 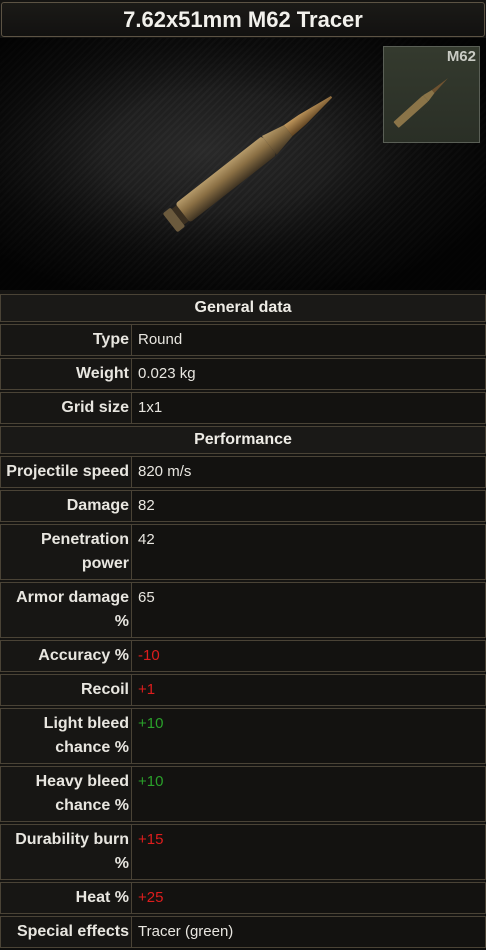 I want to click on stat-row: Accuracy % -10, so click(x=243, y=656).